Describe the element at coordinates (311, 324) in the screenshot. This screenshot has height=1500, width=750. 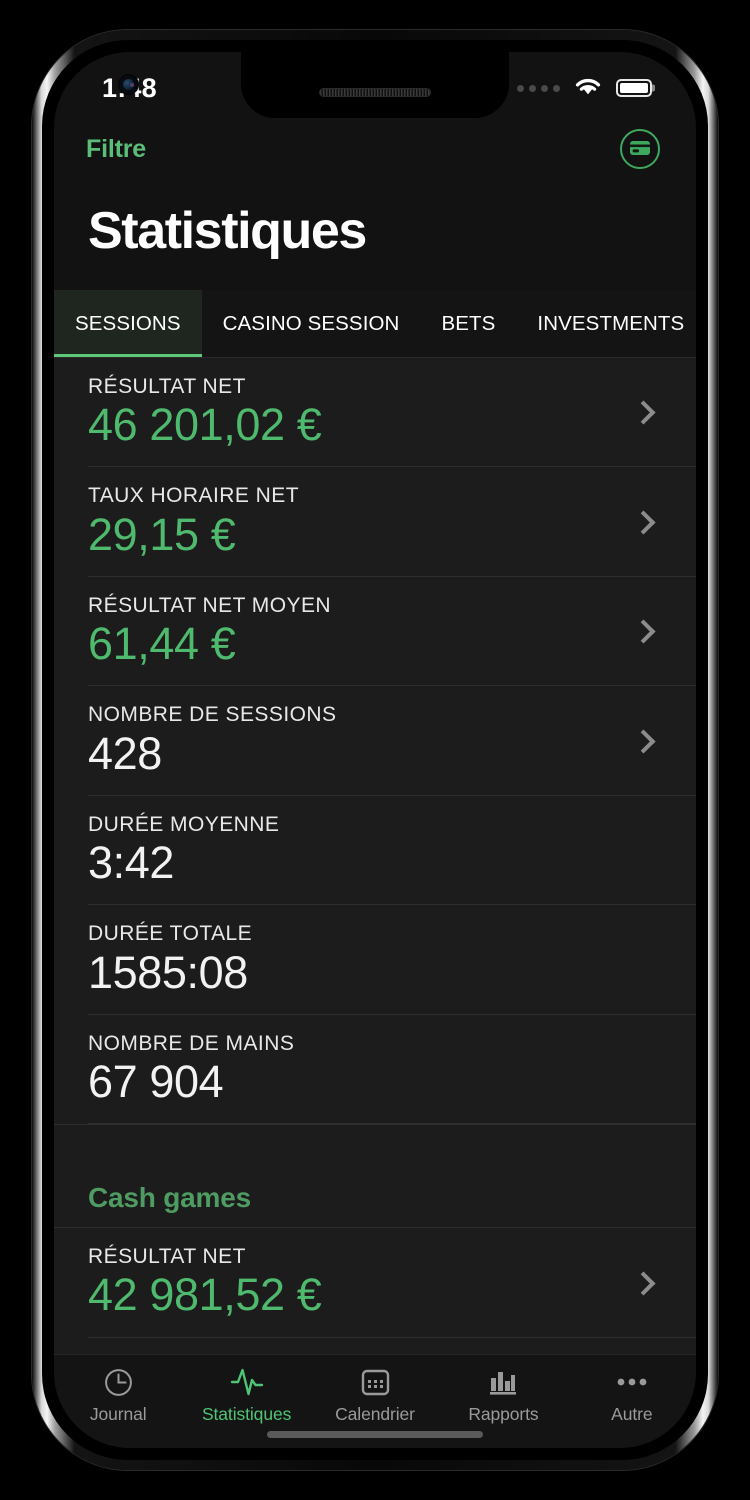
I see `tab-casino-session: CASINO SESSION` at that location.